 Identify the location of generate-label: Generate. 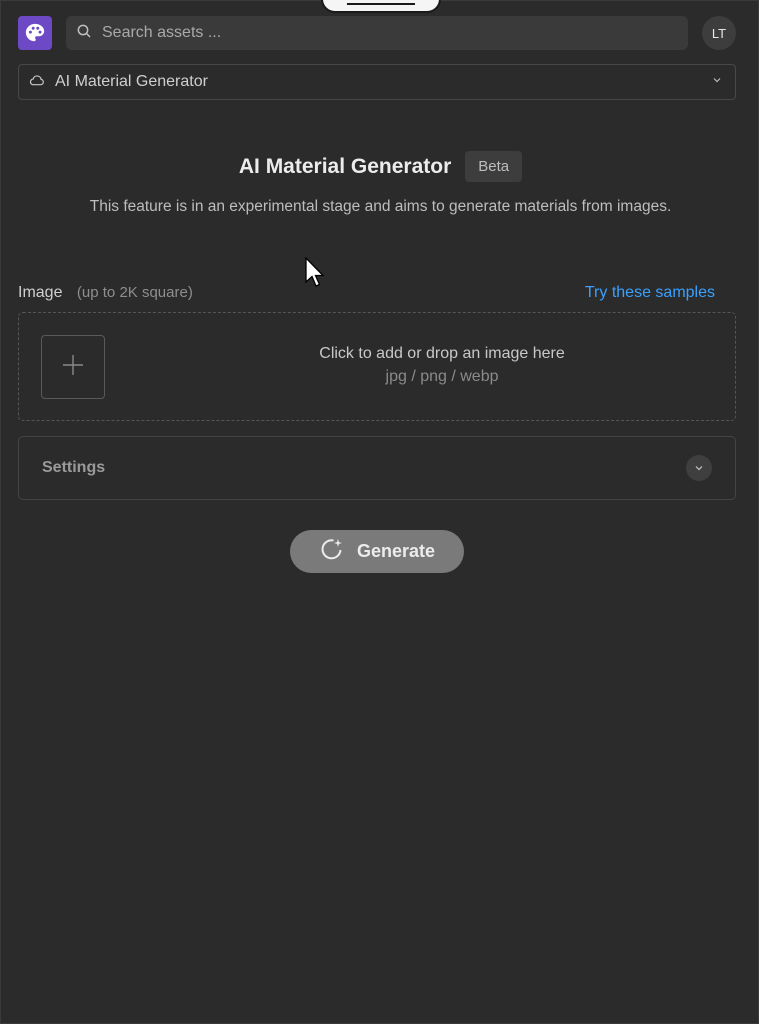
(396, 551).